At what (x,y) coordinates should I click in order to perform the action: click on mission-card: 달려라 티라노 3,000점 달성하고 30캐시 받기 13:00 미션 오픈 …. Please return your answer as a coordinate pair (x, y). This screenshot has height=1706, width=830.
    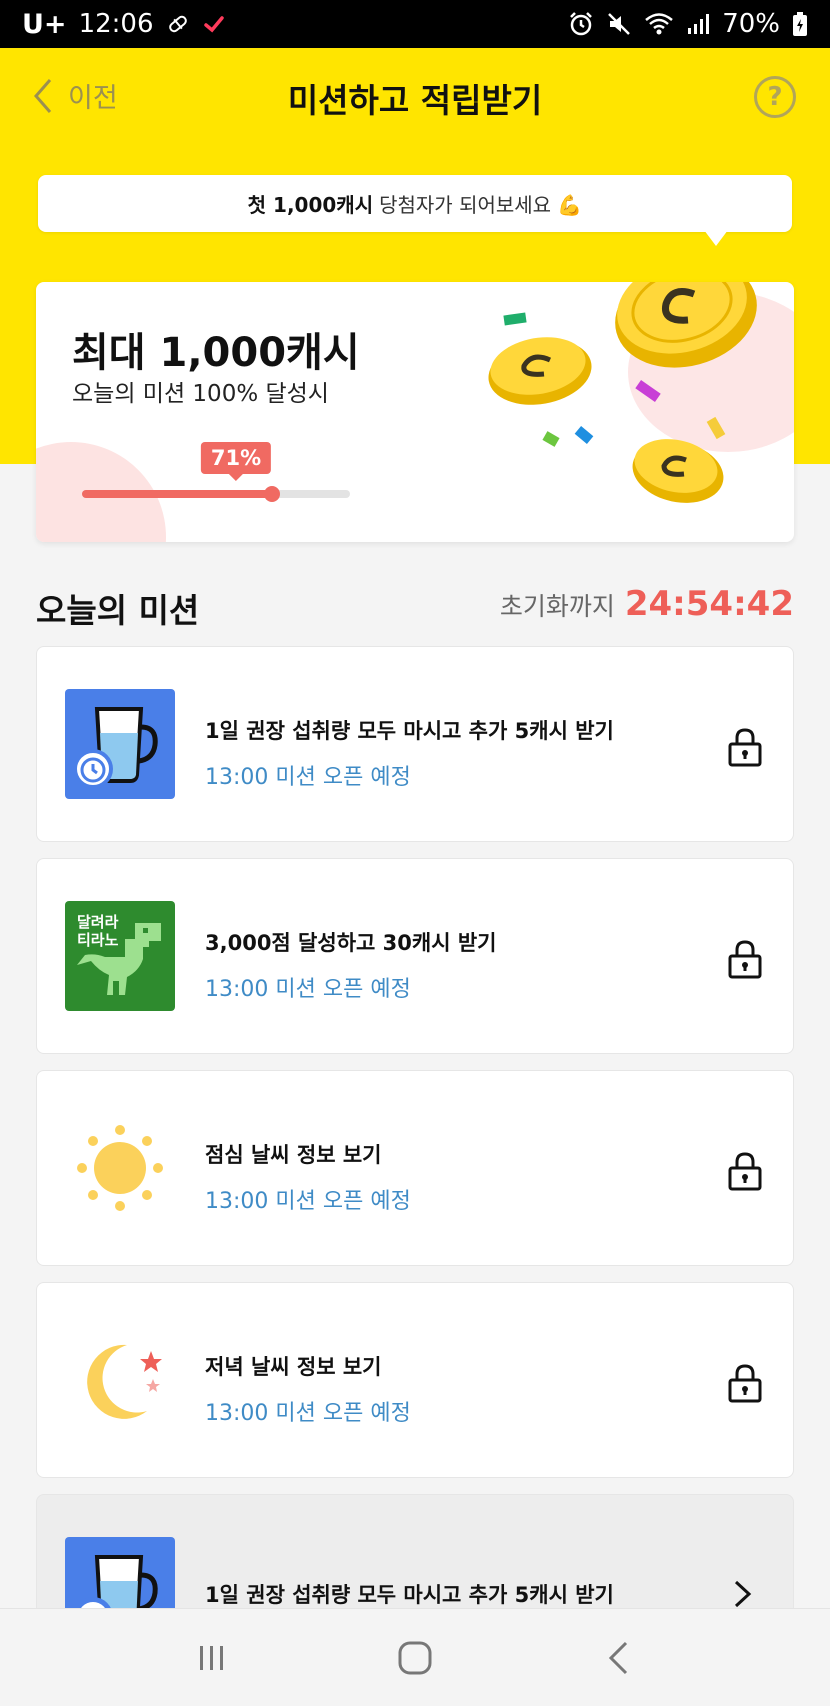
    Looking at the image, I should click on (415, 956).